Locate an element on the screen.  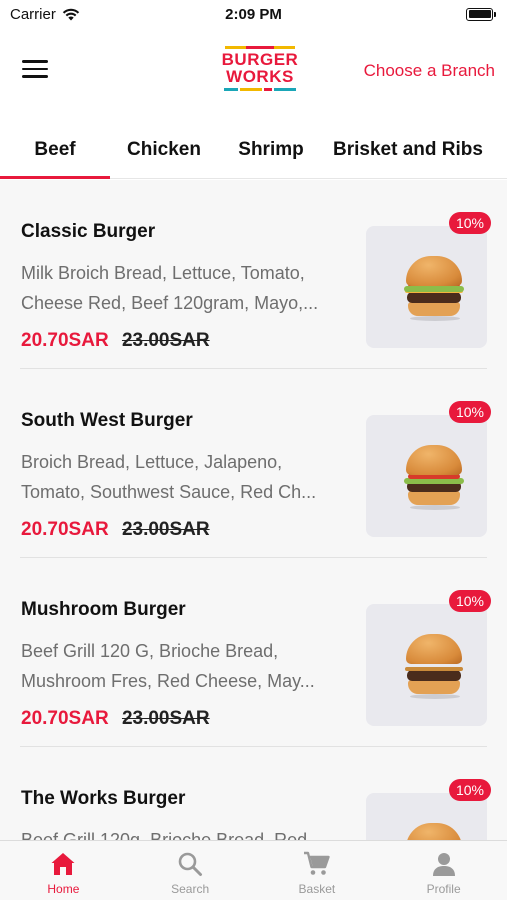
battery-icon is located at coordinates (481, 14).